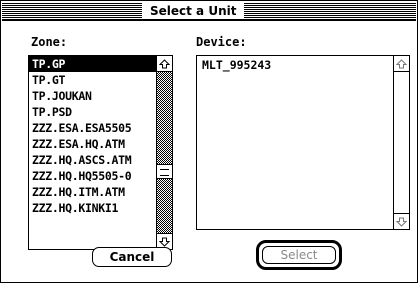 The image size is (418, 283). I want to click on device-label: Device:, so click(221, 42).